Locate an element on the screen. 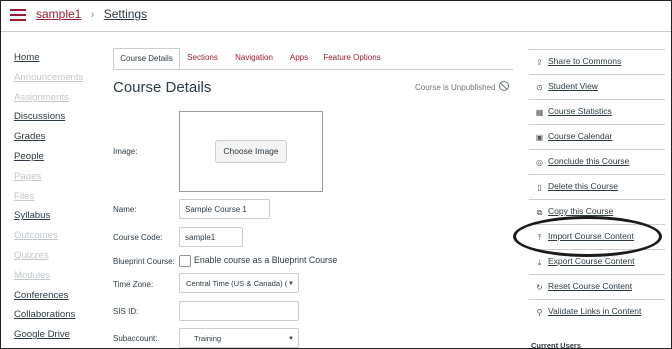 This screenshot has height=349, width=672. course-code-label: Course Code: is located at coordinates (138, 237).